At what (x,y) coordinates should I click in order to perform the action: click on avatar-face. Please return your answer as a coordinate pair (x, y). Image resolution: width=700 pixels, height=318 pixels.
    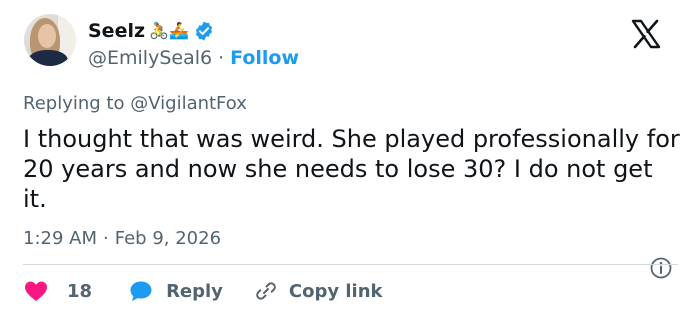
    Looking at the image, I should click on (47, 36).